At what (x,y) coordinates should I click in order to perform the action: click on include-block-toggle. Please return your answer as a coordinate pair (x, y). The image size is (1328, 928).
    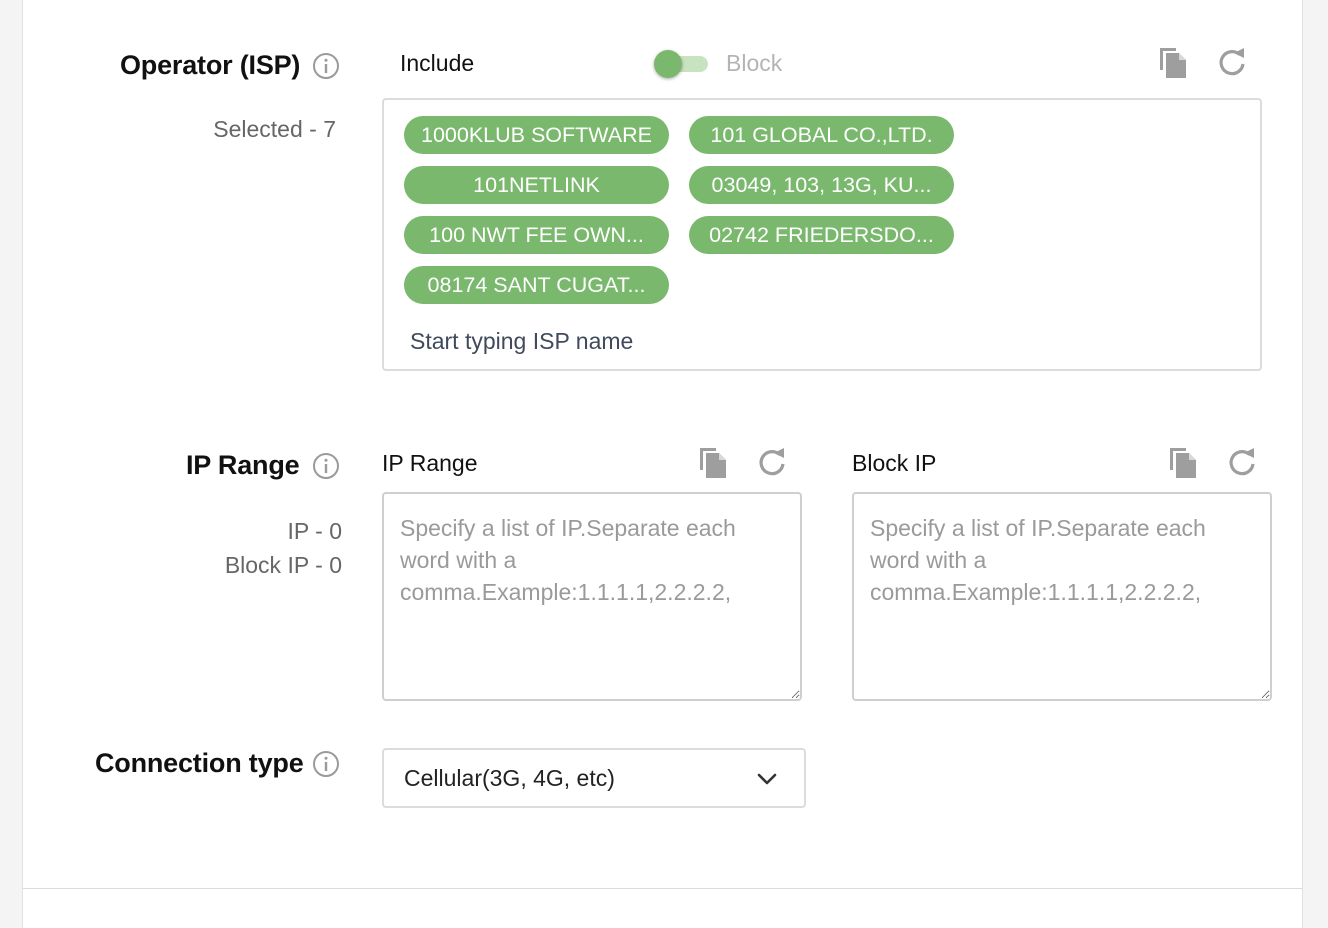
    Looking at the image, I should click on (681, 64).